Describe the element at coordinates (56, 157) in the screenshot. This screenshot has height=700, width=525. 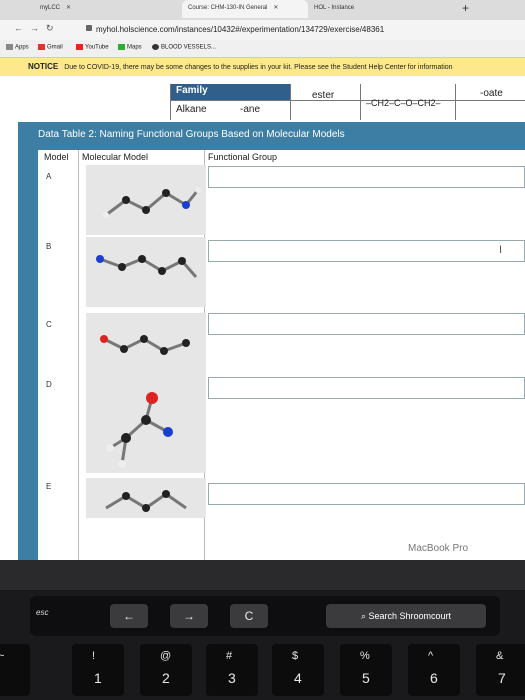
I see `column-header-model: Model` at that location.